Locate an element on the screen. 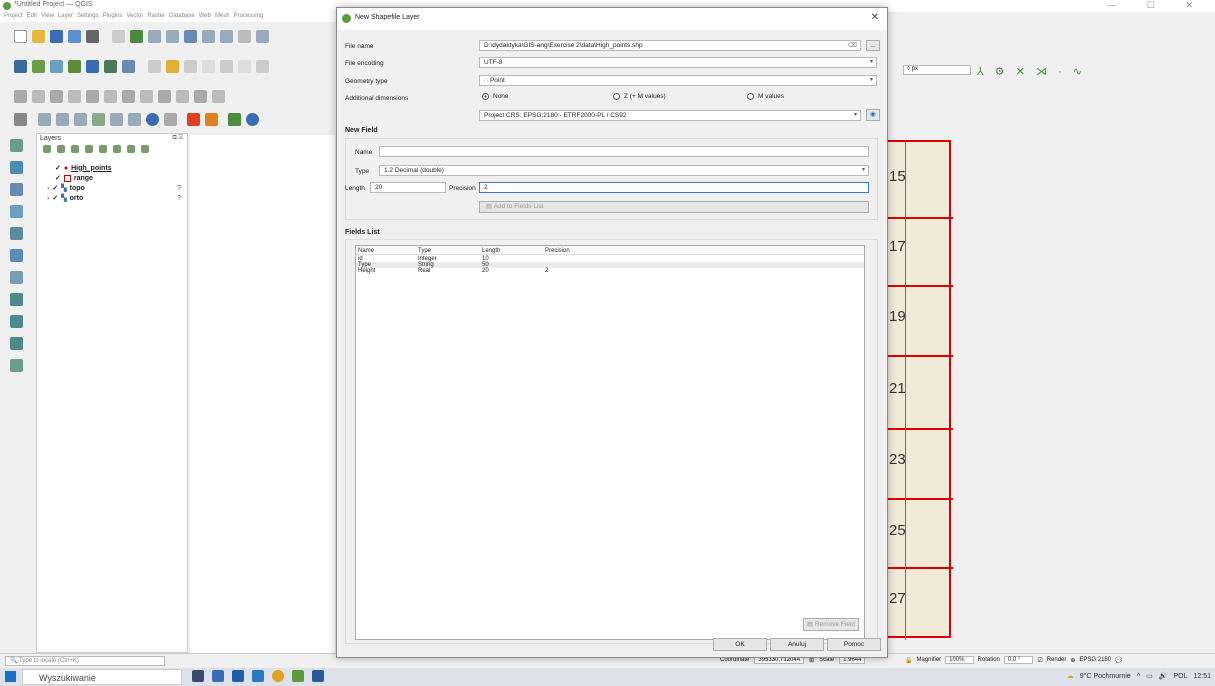  adv-tool-10-icon is located at coordinates (182, 96).